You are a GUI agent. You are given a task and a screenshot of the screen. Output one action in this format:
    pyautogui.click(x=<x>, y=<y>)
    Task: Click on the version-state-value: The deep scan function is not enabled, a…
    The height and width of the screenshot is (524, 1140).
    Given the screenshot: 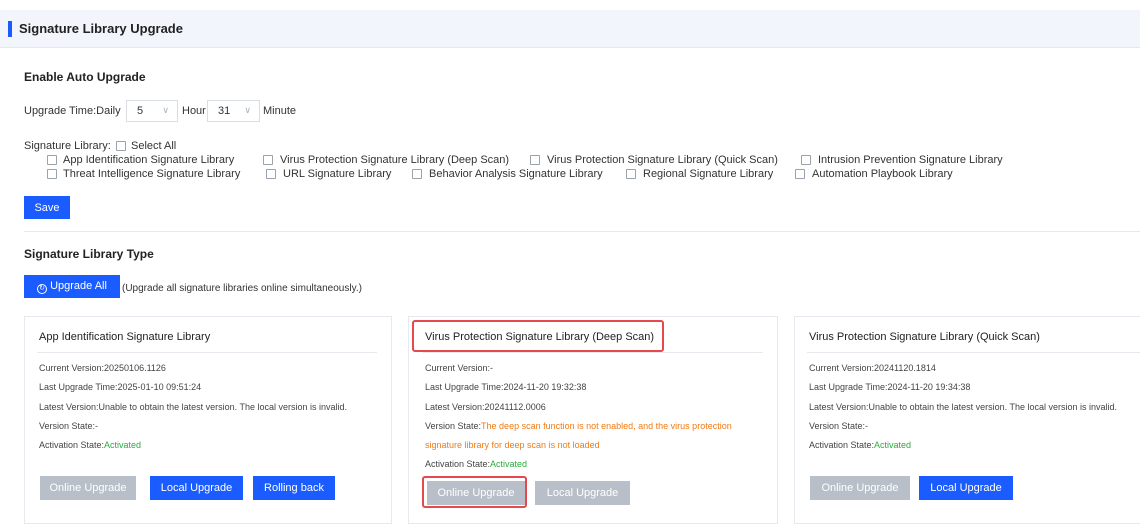 What is the action you would take?
    pyautogui.click(x=606, y=426)
    